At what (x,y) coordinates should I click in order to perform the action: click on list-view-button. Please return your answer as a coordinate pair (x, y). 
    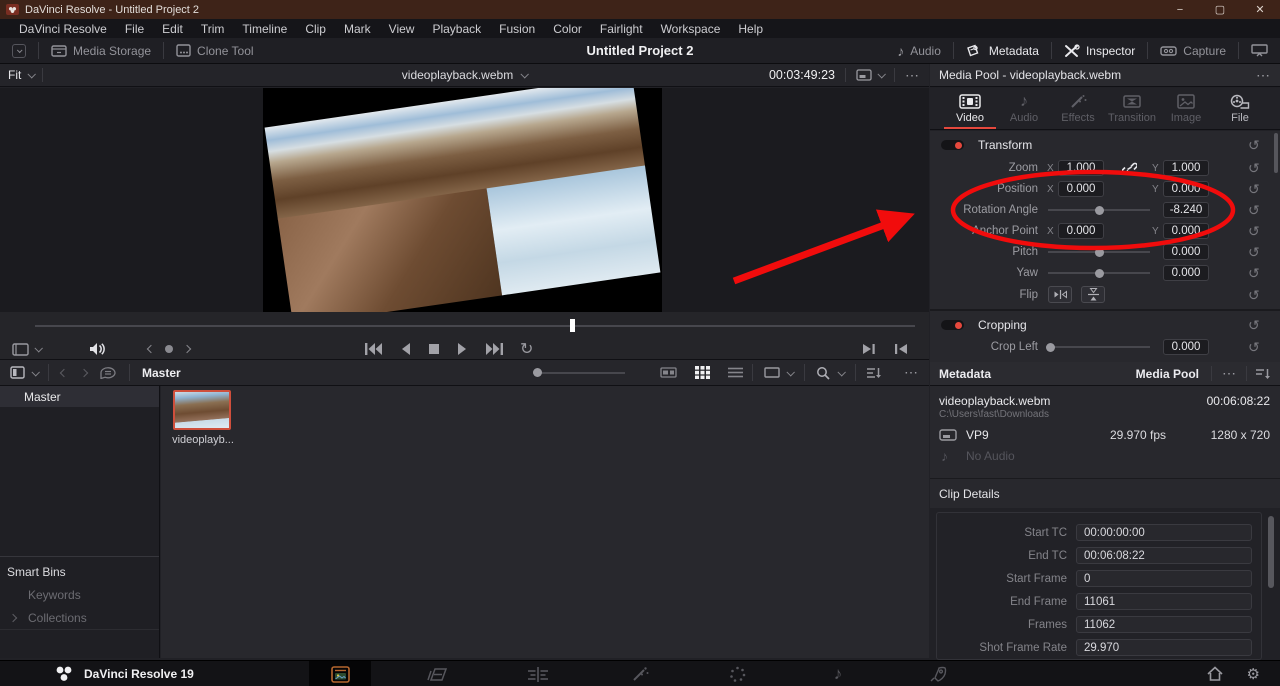
    Looking at the image, I should click on (735, 372).